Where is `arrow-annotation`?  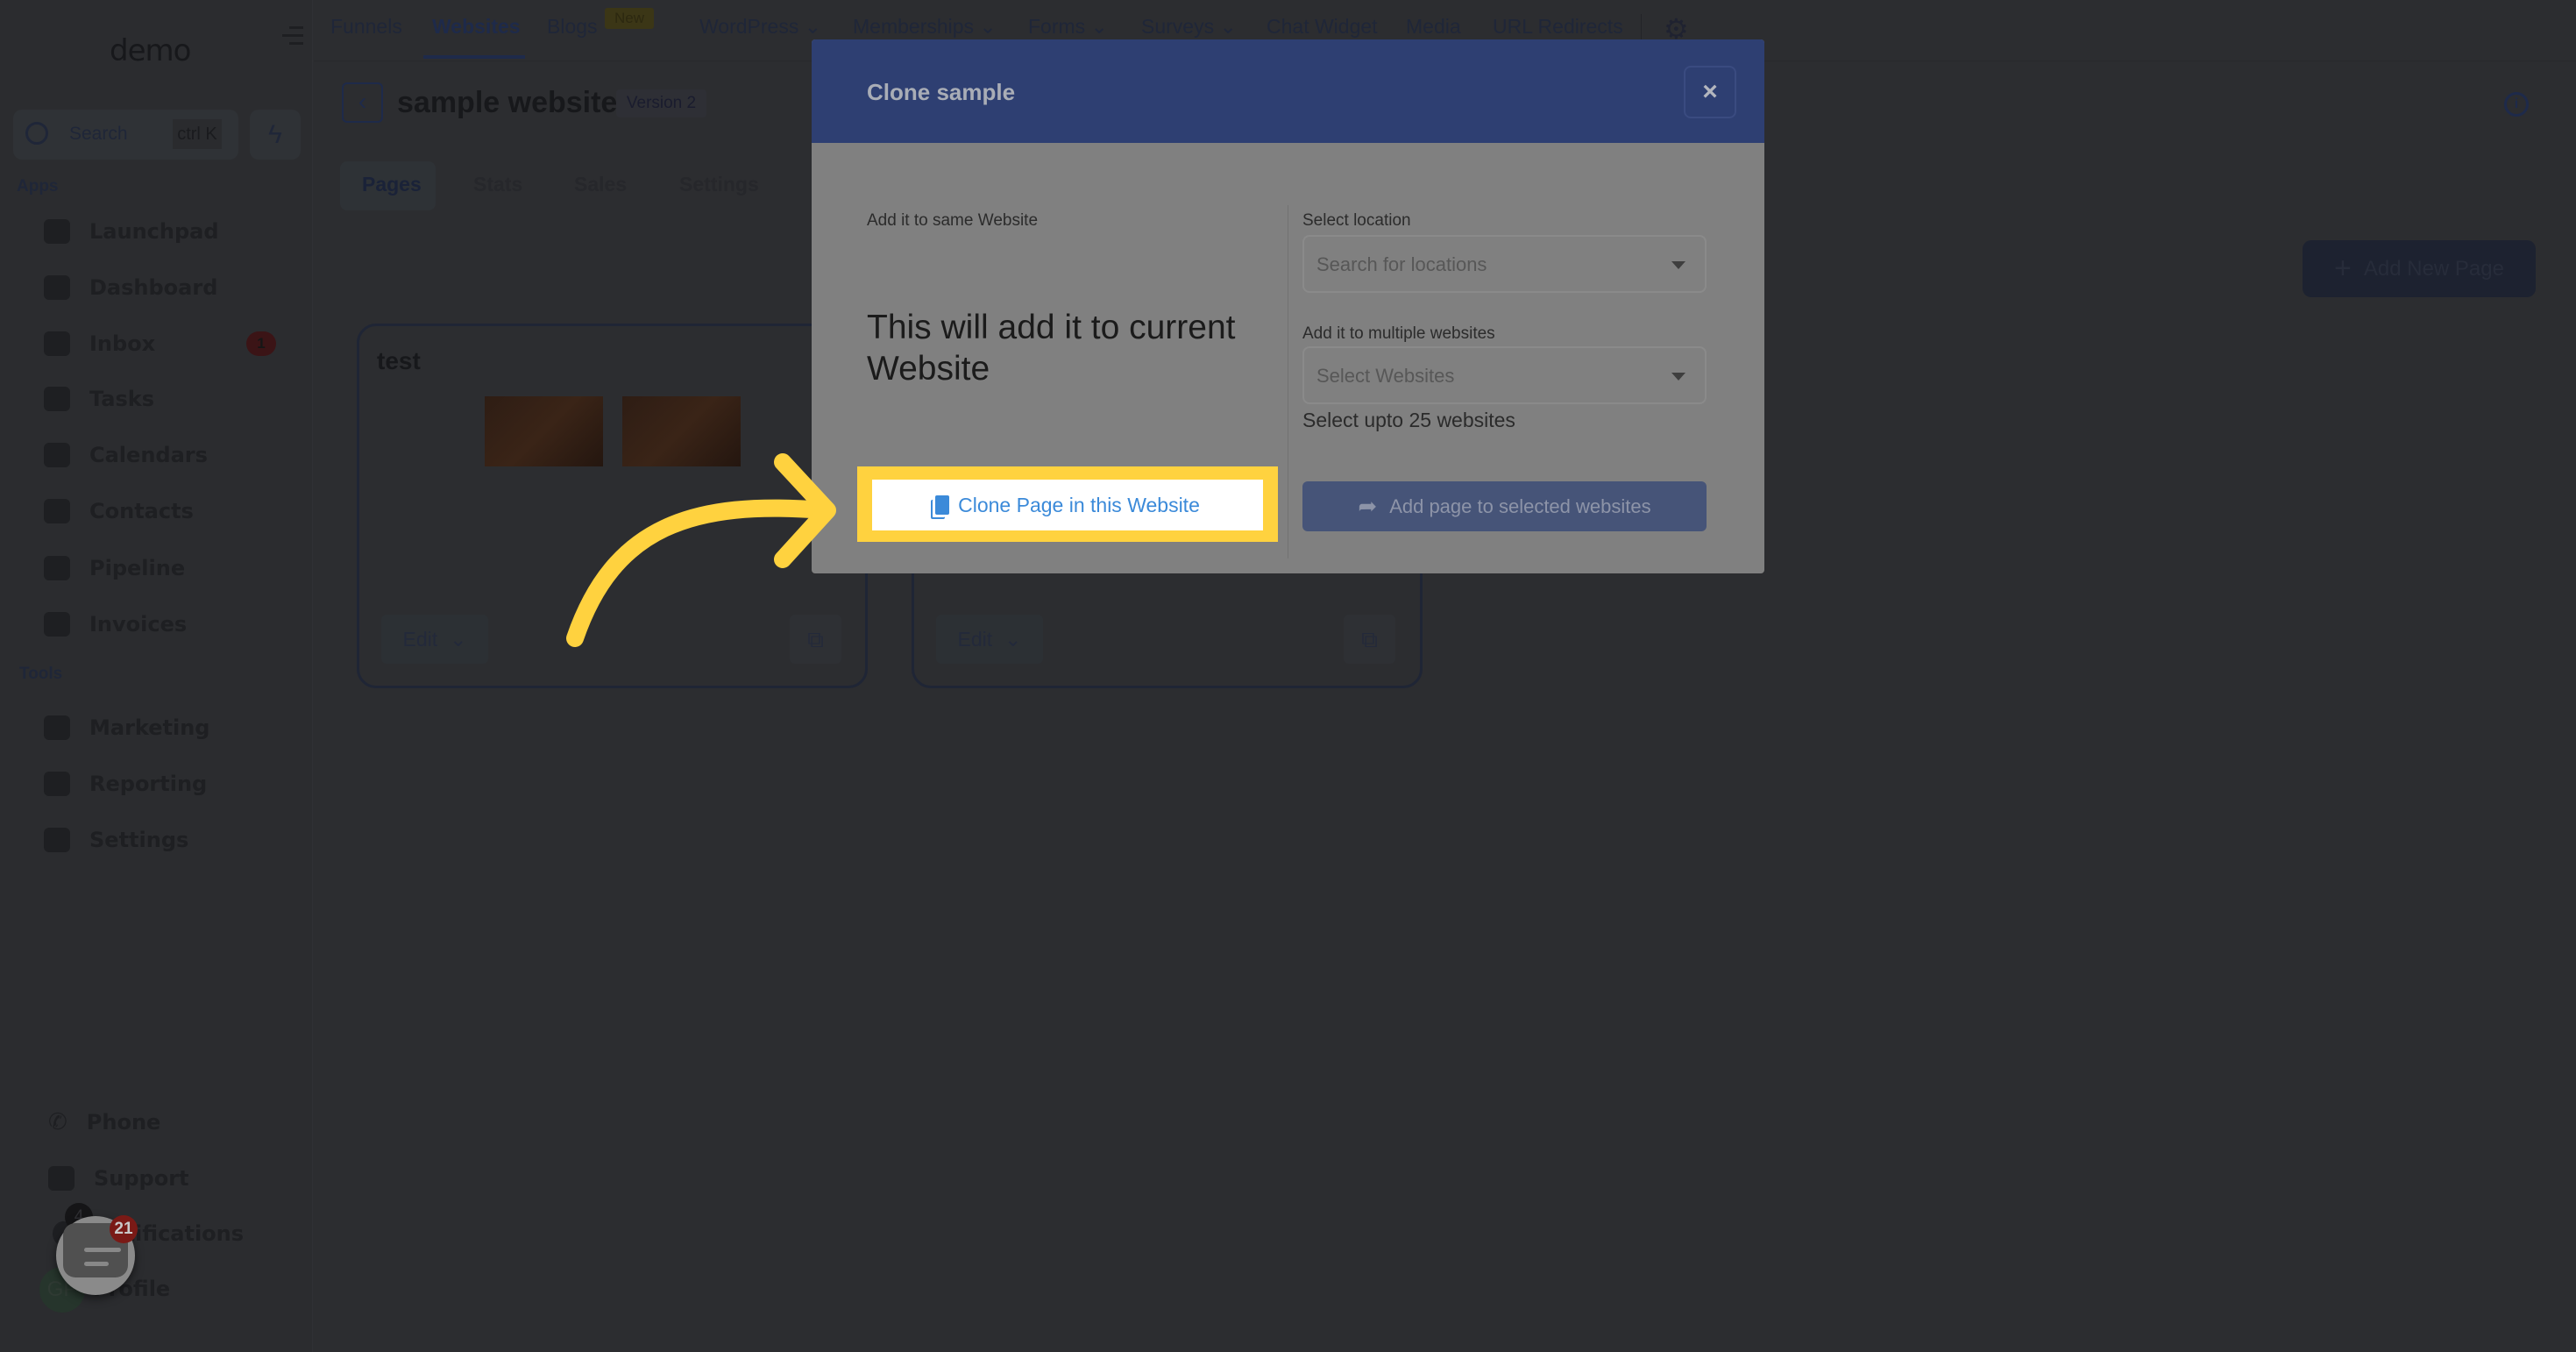 arrow-annotation is located at coordinates (701, 550).